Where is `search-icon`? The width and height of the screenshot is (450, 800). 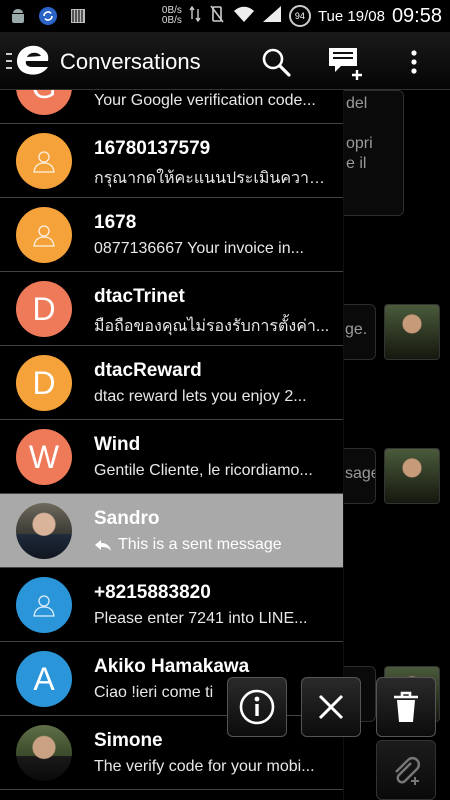 search-icon is located at coordinates (276, 62).